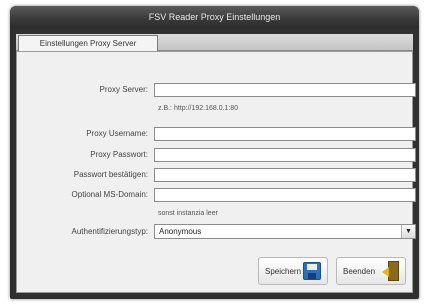  What do you see at coordinates (119, 154) in the screenshot?
I see `proxy-password-label: Proxy Passwort:` at bounding box center [119, 154].